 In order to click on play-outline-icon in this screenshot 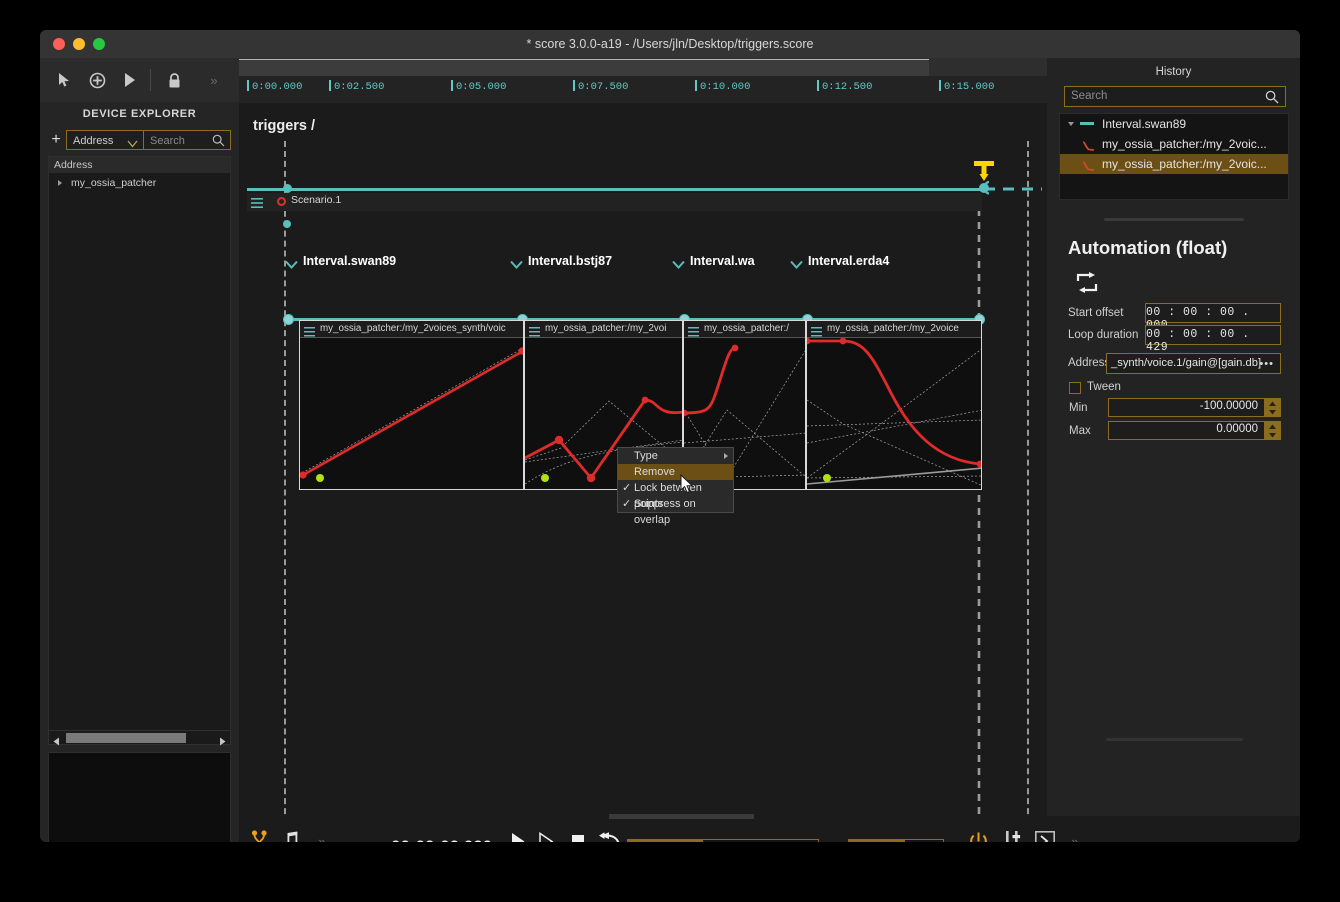, I will do `click(546, 834)`.